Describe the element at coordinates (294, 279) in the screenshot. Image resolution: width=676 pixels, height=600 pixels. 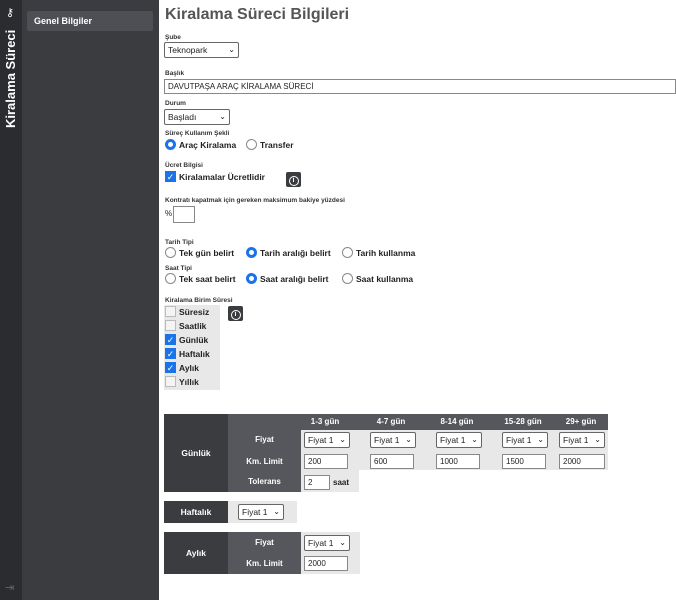
I see `radio-saat-araligi-label: Saat aralığı belirt` at that location.